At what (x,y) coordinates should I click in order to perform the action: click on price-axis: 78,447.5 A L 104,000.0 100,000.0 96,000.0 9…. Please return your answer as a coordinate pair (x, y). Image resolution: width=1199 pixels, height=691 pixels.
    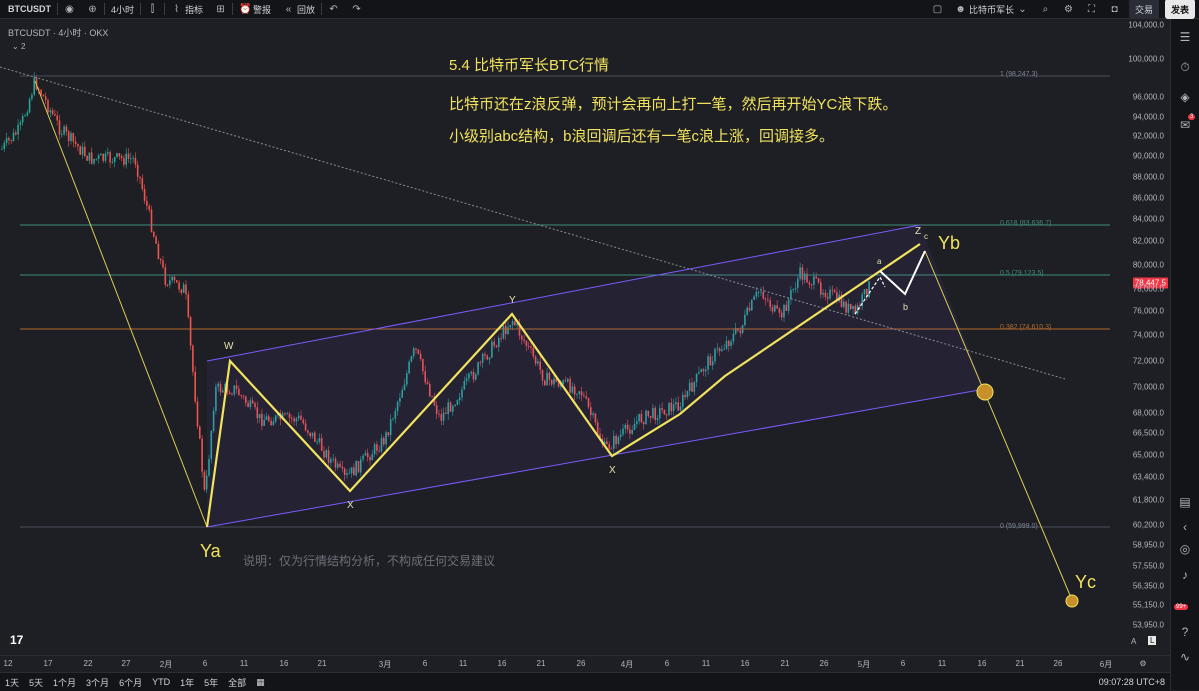
    Looking at the image, I should click on (1142, 337).